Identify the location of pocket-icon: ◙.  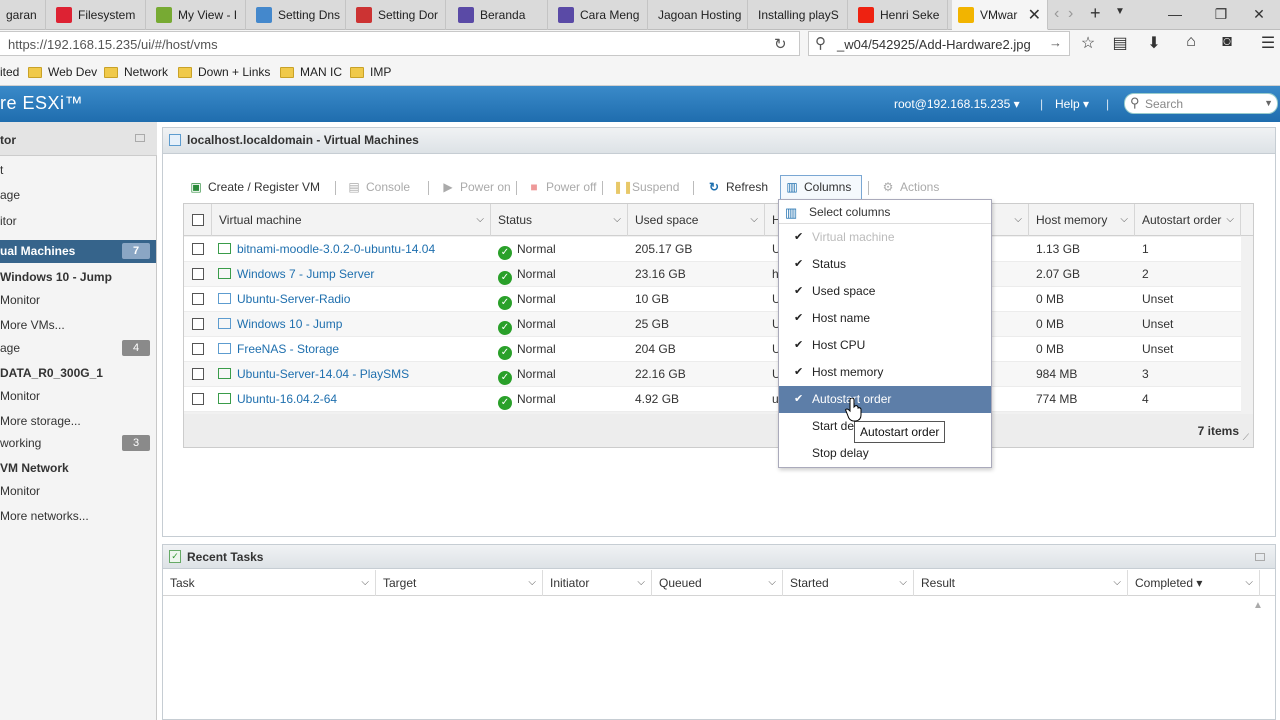
(1227, 42).